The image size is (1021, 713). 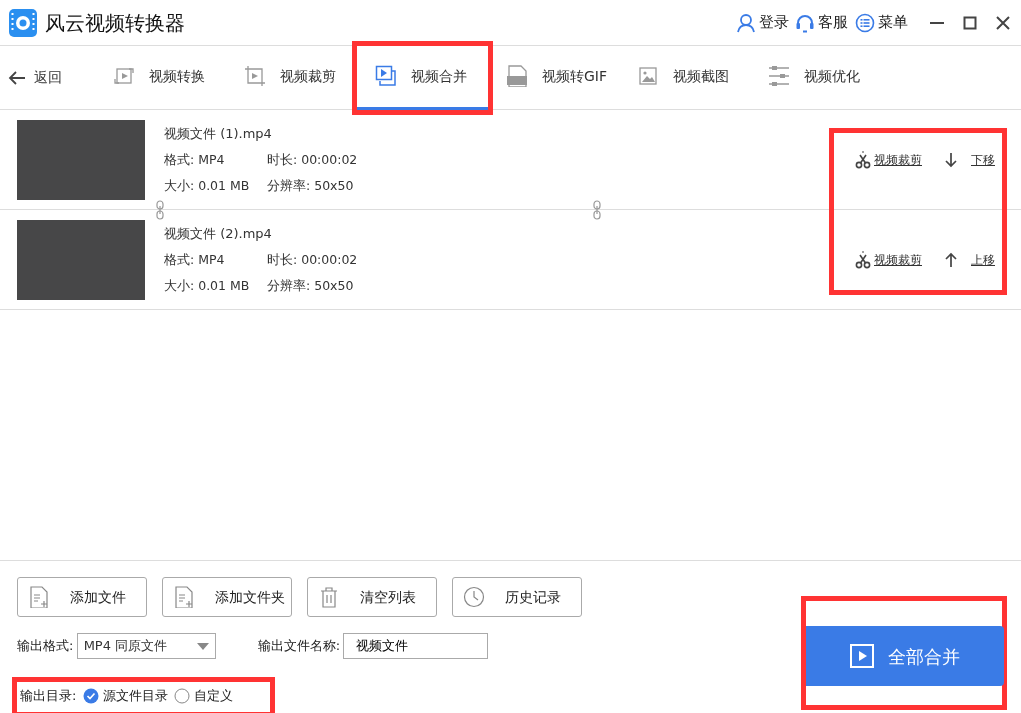 What do you see at coordinates (299, 646) in the screenshot?
I see `field-label: 输出文件名称:` at bounding box center [299, 646].